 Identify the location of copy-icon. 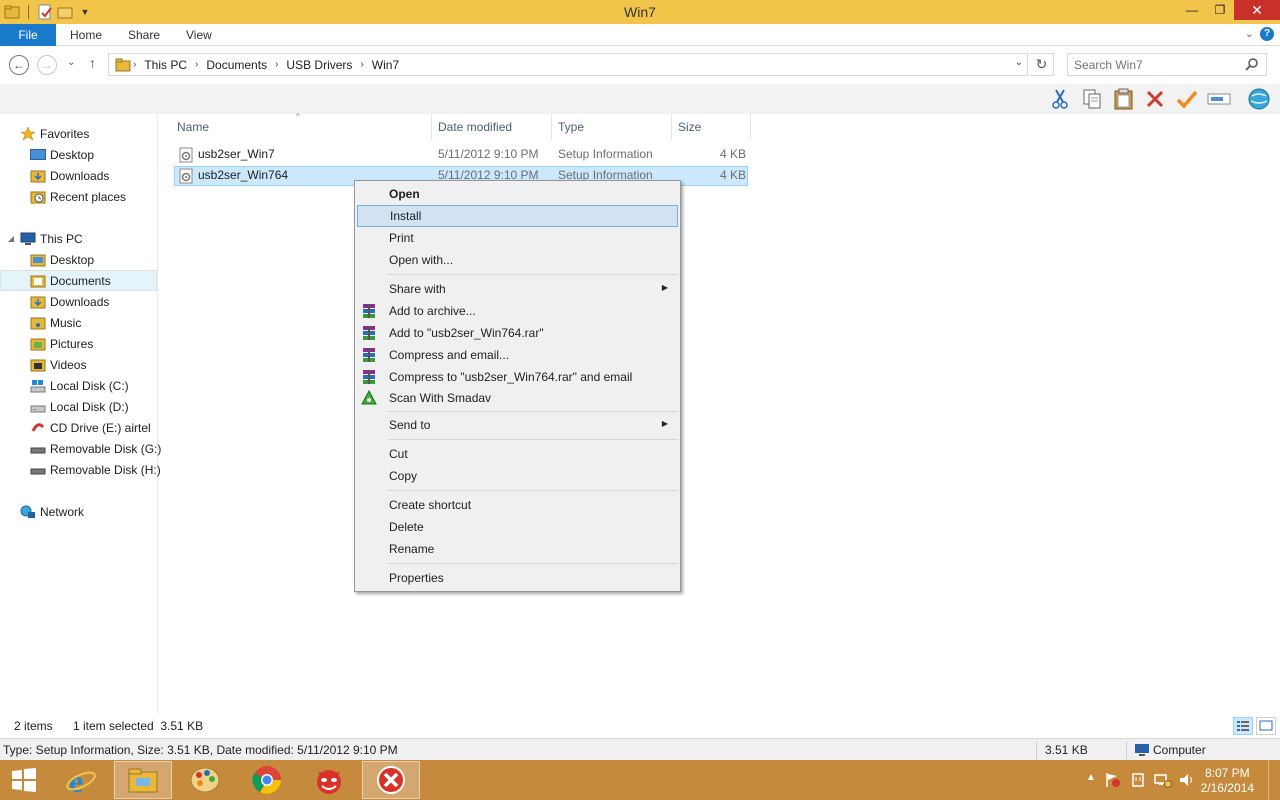
(1092, 99).